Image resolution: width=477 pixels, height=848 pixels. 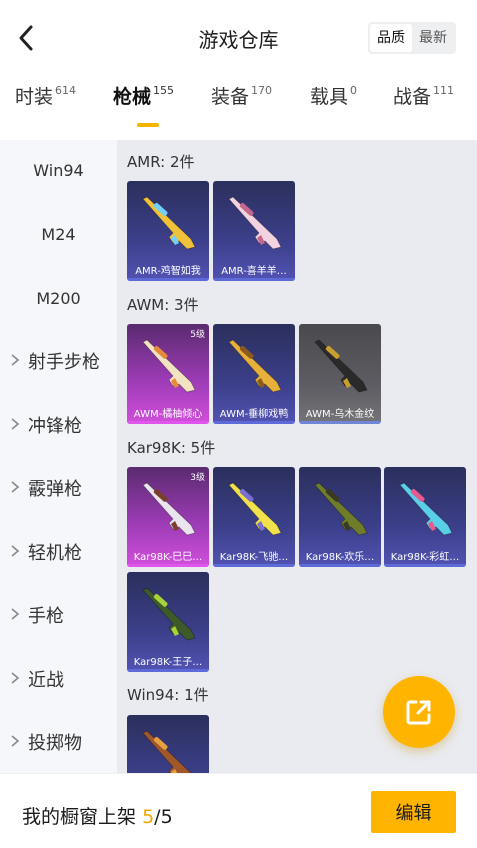 What do you see at coordinates (148, 817) in the screenshot?
I see `showcase-count-current: 5` at bounding box center [148, 817].